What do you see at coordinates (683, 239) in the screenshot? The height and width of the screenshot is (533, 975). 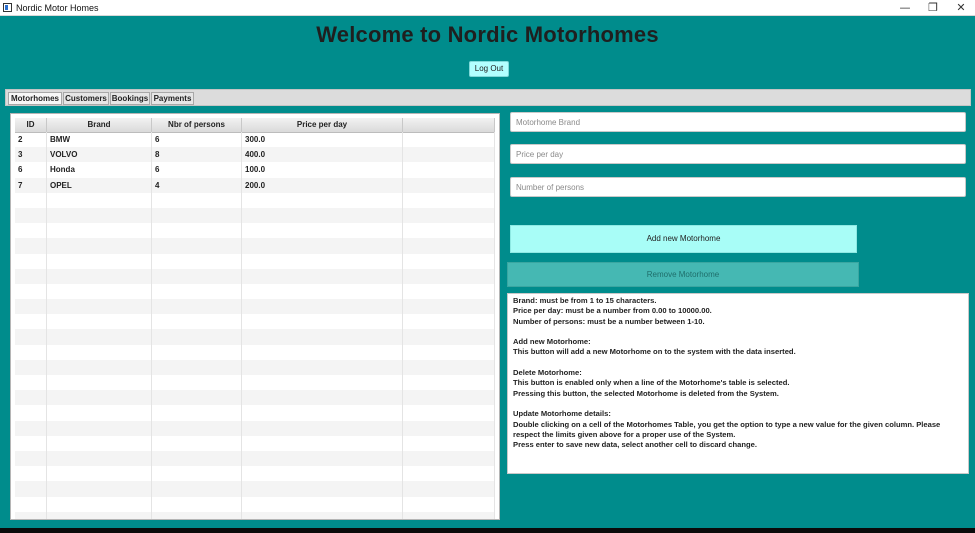 I see `add-motorhome-button: Add new Motorhome` at bounding box center [683, 239].